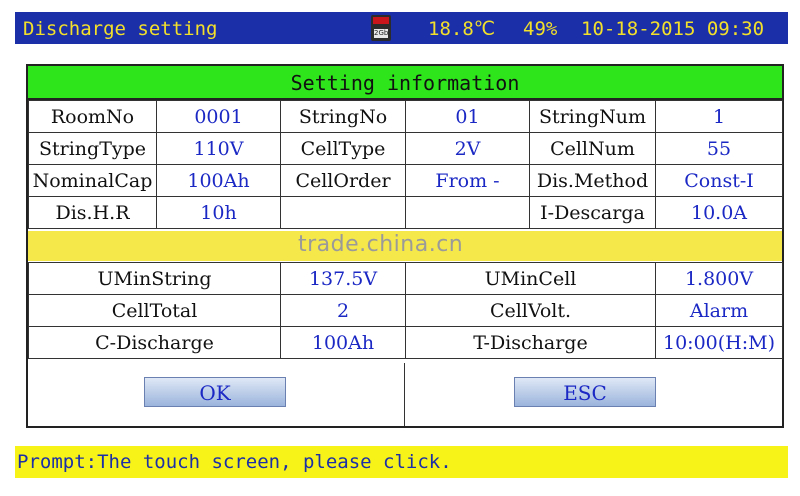  Describe the element at coordinates (381, 33) in the screenshot. I see `sd-card-label: 2Gb` at that location.